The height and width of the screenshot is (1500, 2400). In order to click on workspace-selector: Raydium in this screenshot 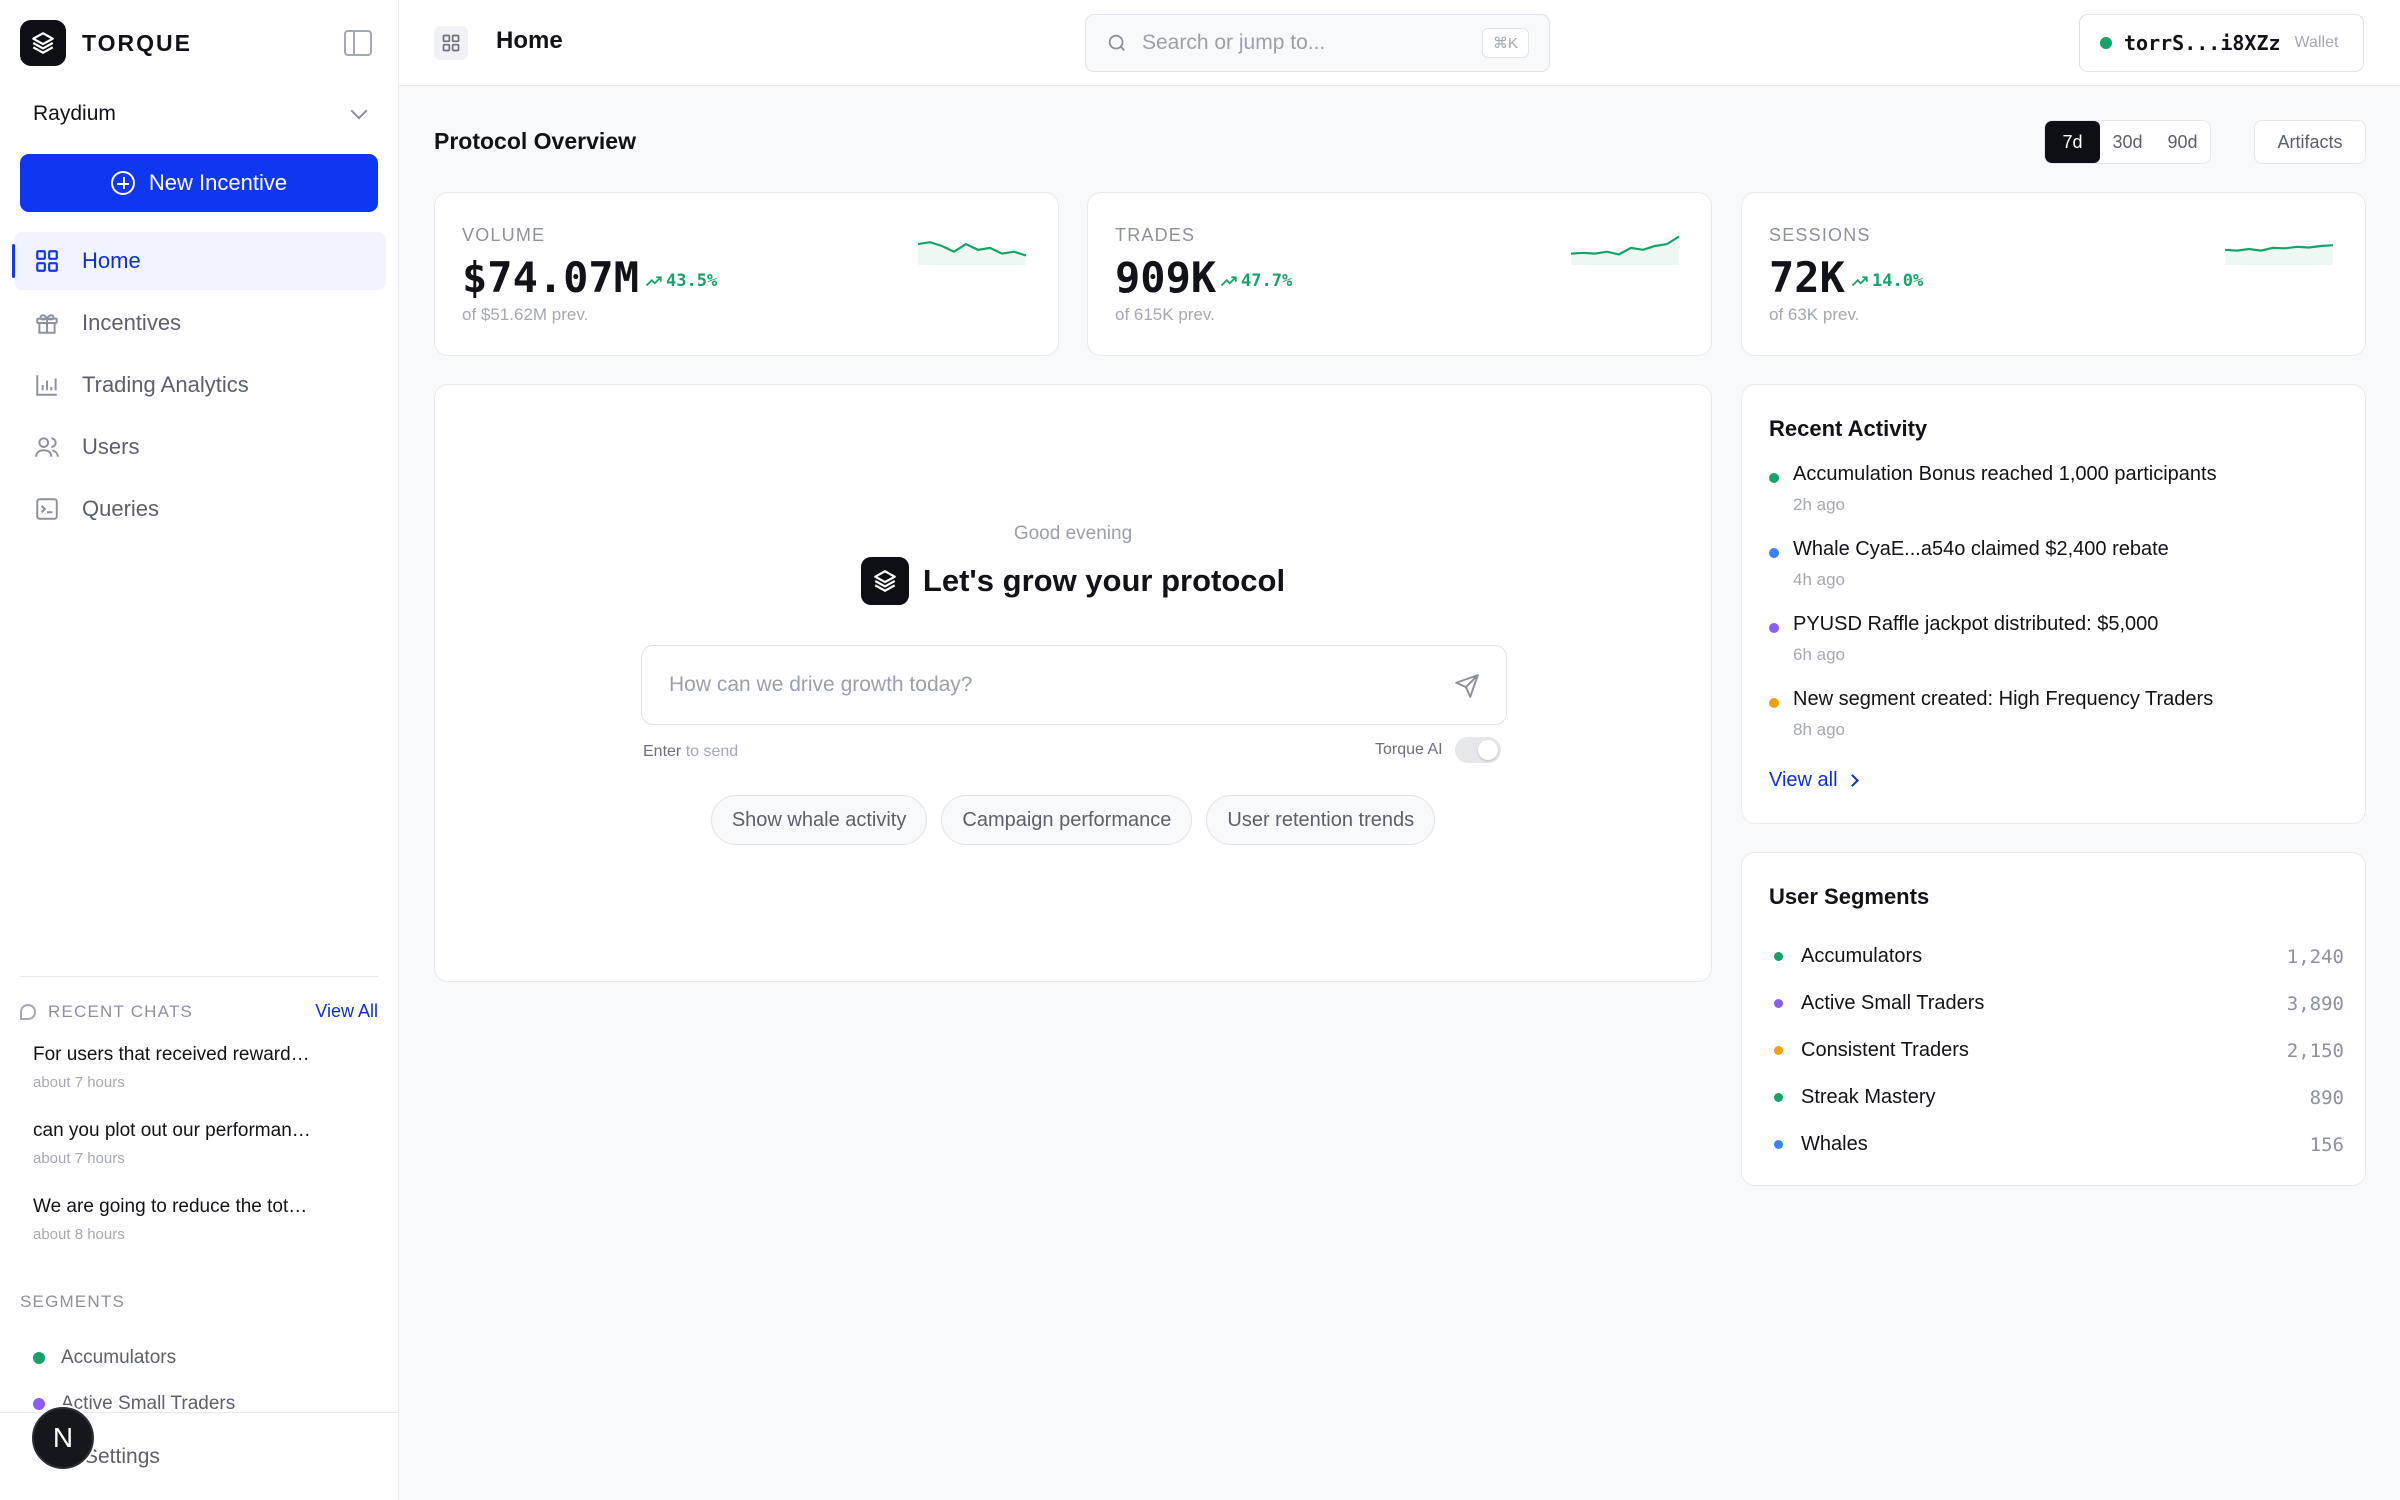, I will do `click(199, 114)`.